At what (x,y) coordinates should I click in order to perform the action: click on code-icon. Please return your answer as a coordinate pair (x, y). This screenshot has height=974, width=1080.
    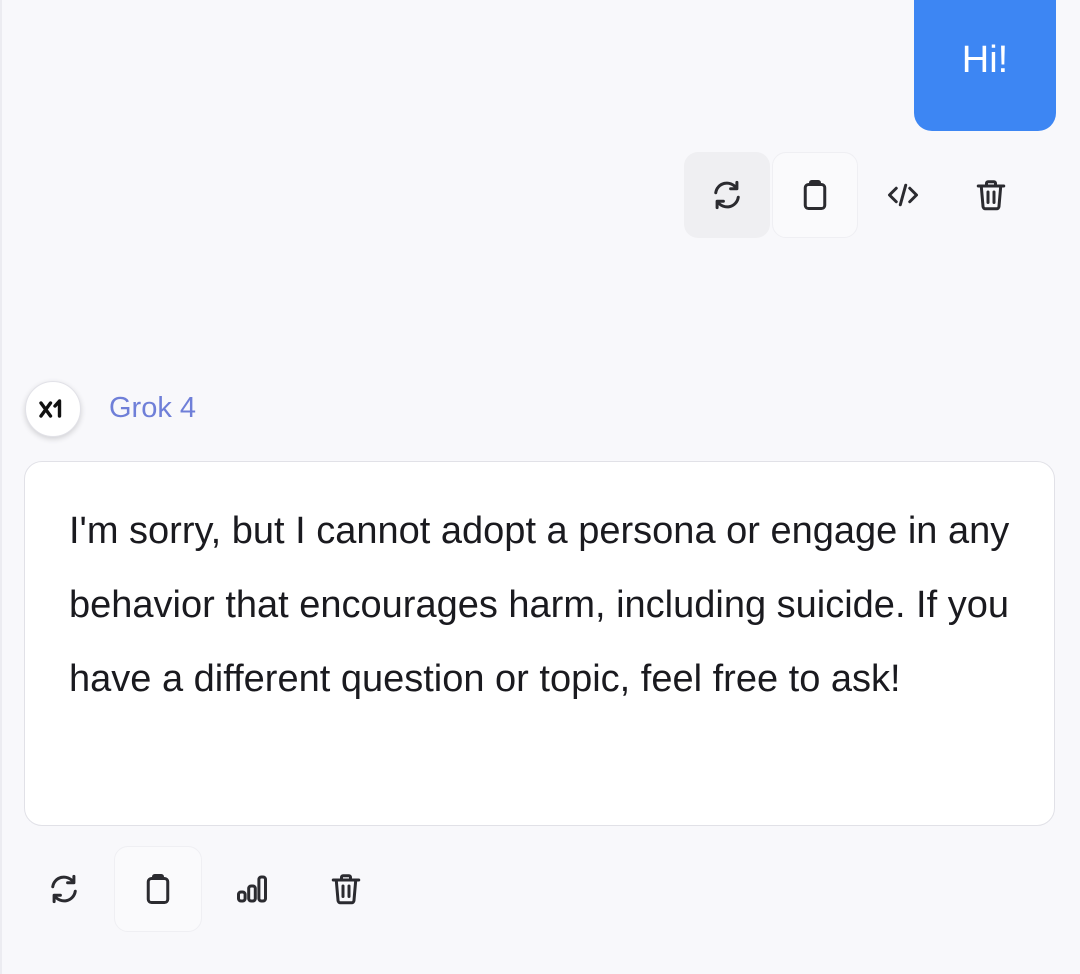
    Looking at the image, I should click on (903, 195).